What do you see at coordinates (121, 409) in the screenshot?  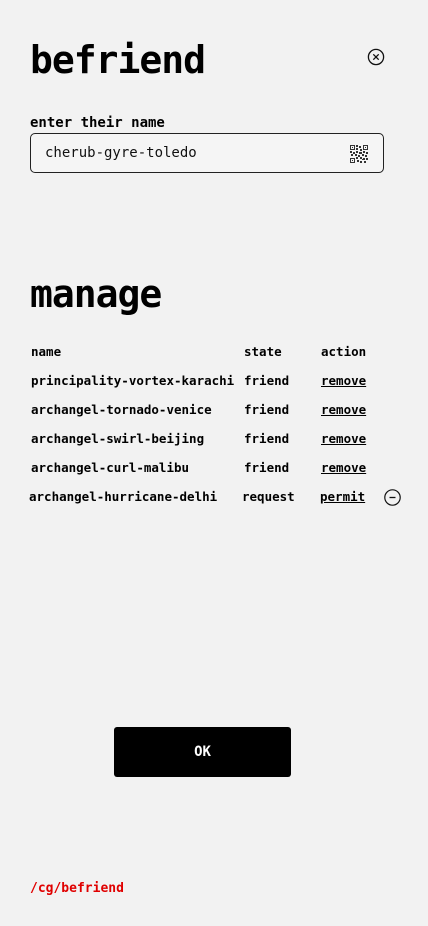 I see `row-name: archangel-tornado-venice` at bounding box center [121, 409].